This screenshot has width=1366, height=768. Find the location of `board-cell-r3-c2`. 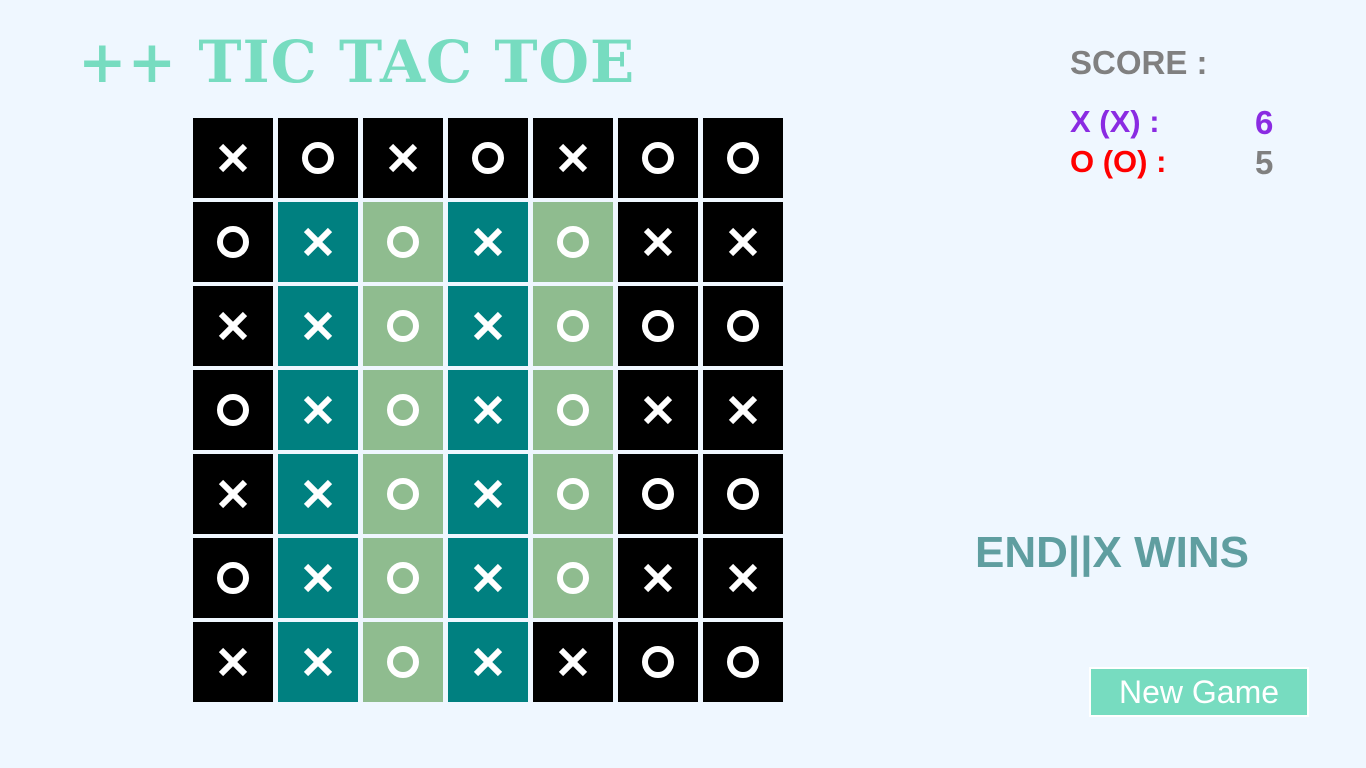

board-cell-r3-c2 is located at coordinates (318, 326).